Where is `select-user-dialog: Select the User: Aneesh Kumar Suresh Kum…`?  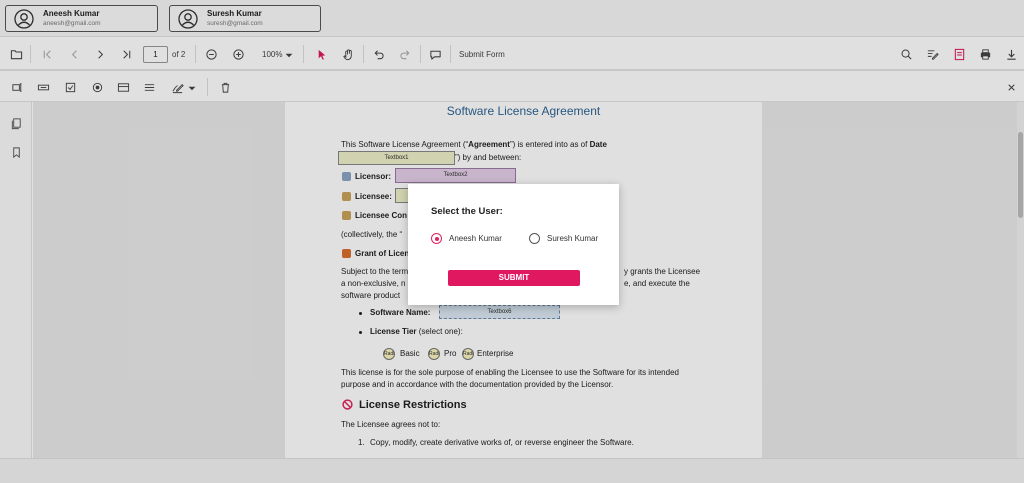 select-user-dialog: Select the User: Aneesh Kumar Suresh Kum… is located at coordinates (513, 244).